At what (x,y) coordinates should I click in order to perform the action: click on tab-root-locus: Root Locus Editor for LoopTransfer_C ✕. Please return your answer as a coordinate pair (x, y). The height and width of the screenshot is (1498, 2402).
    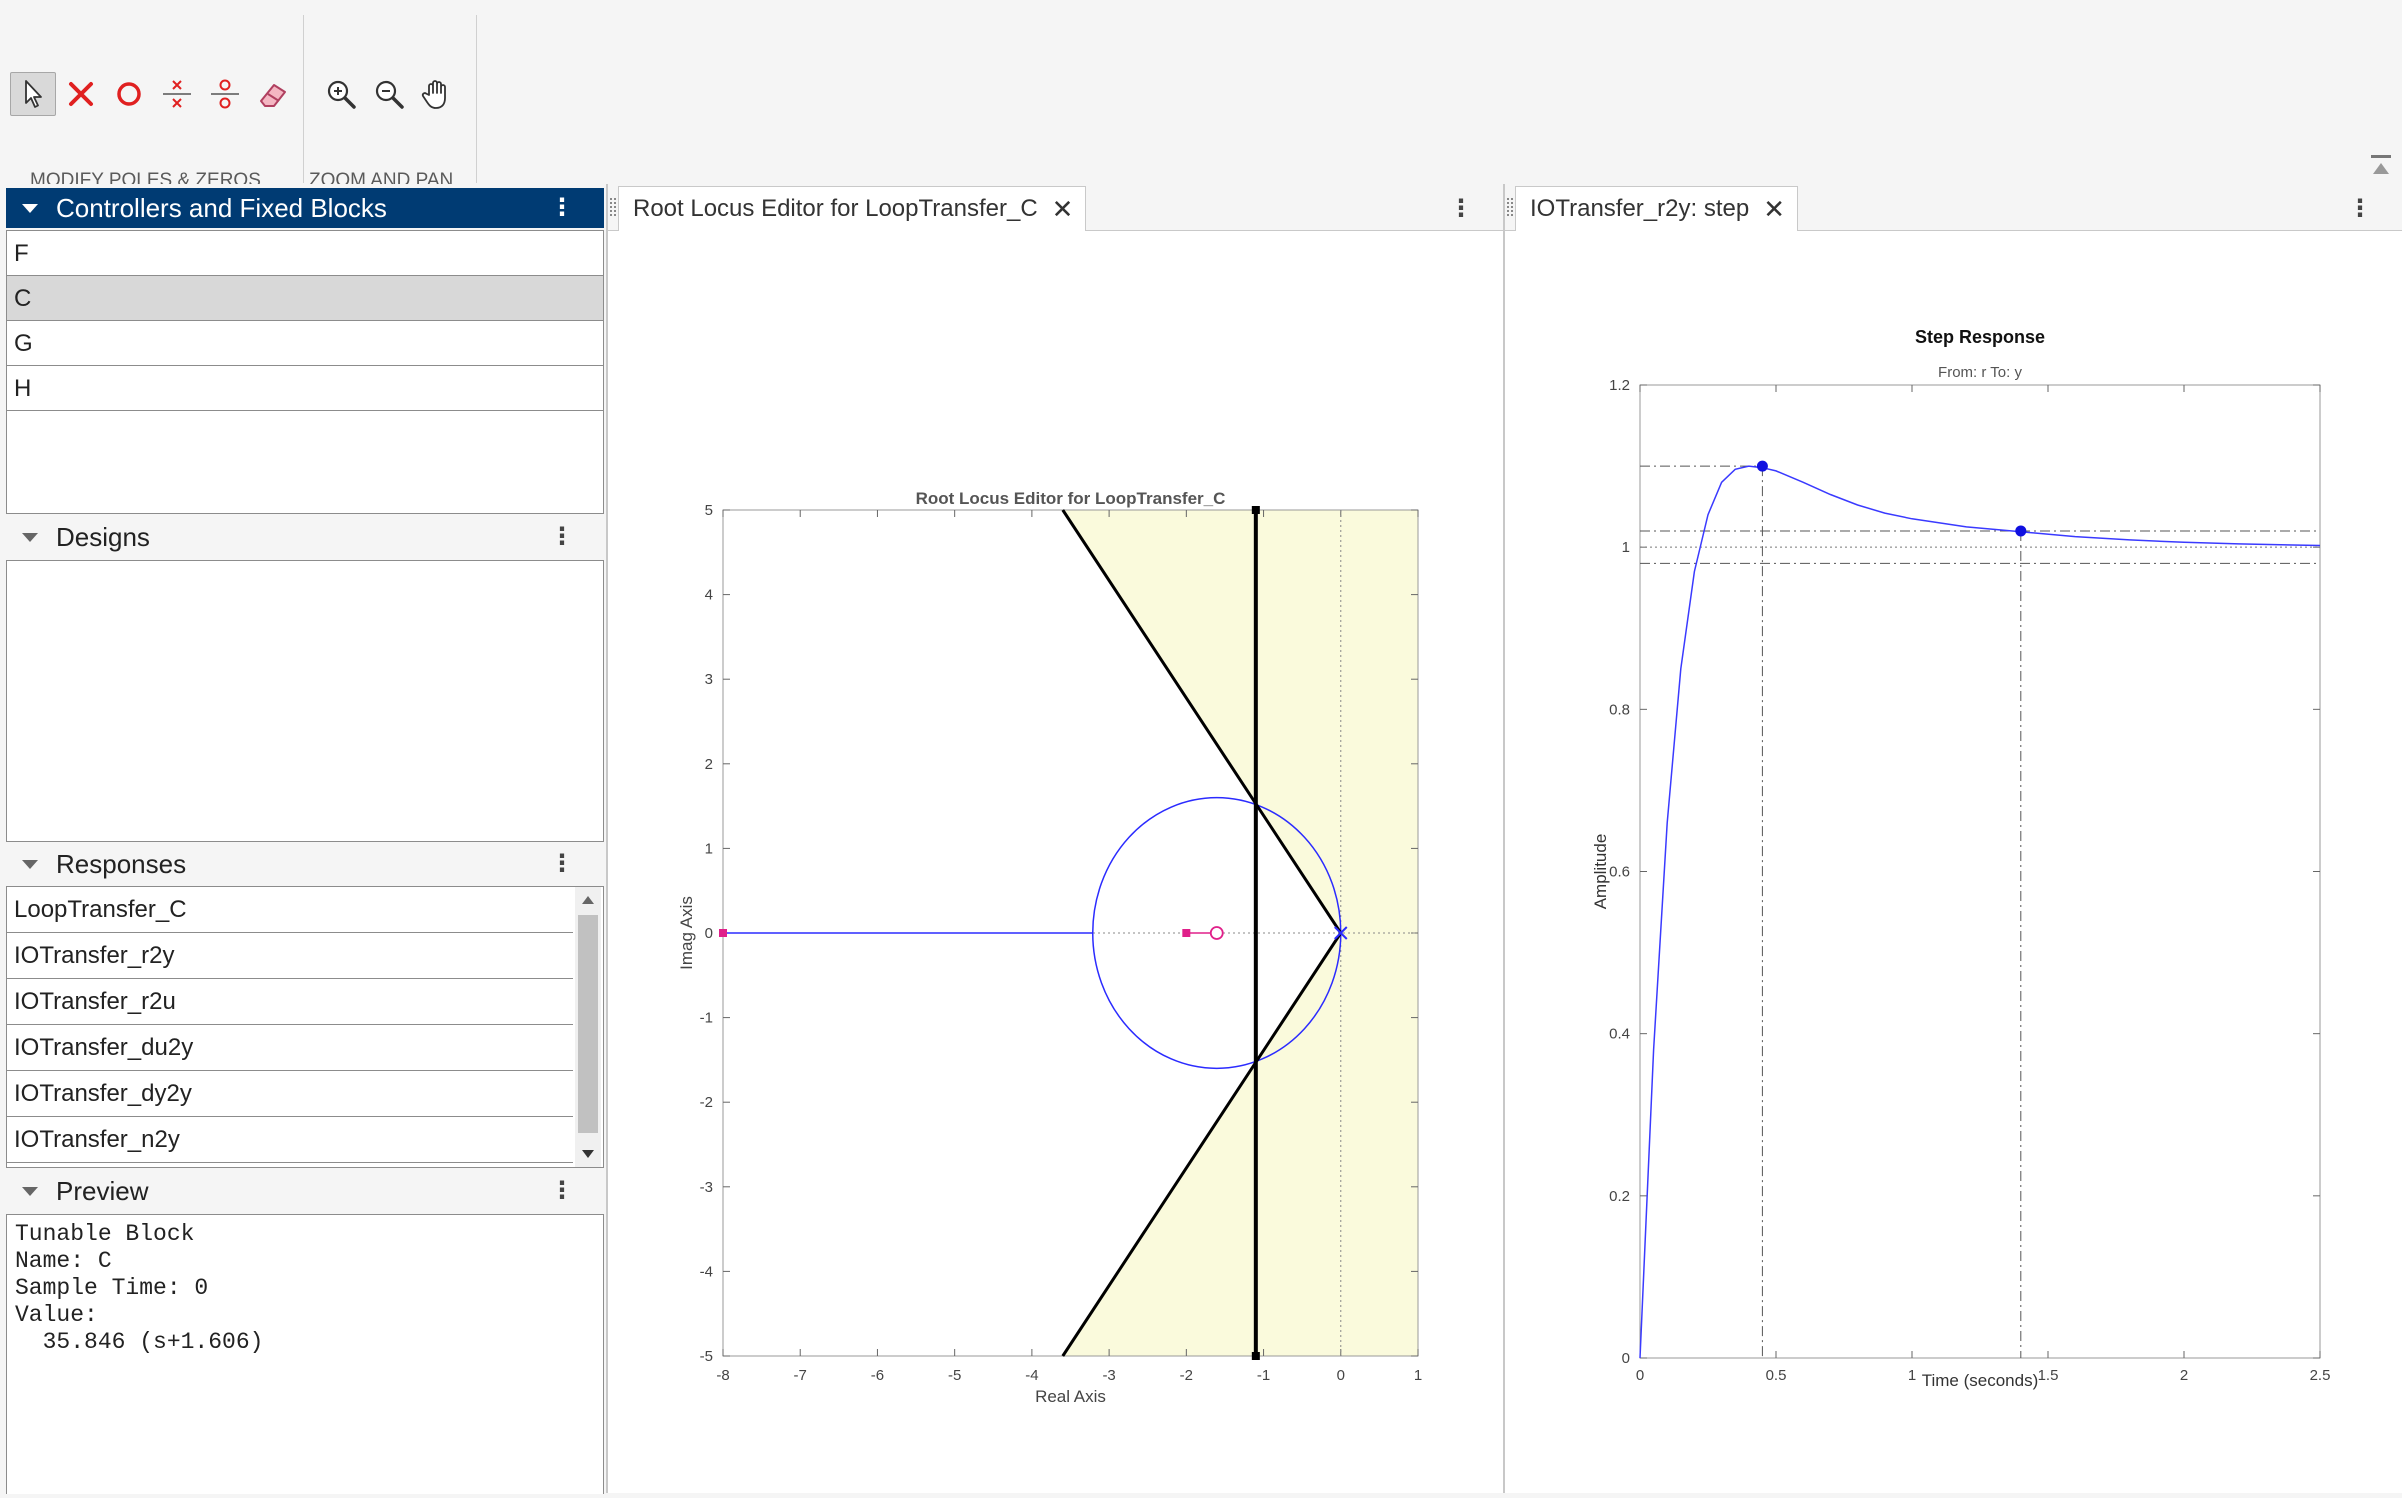
    Looking at the image, I should click on (852, 208).